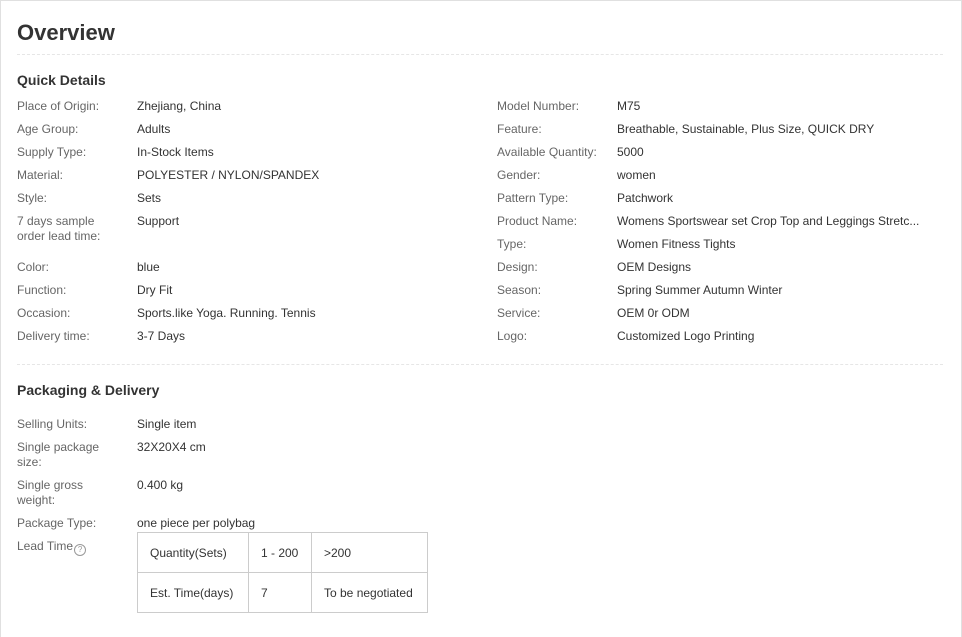  Describe the element at coordinates (720, 179) in the screenshot. I see `detail-row: Gender: women` at that location.